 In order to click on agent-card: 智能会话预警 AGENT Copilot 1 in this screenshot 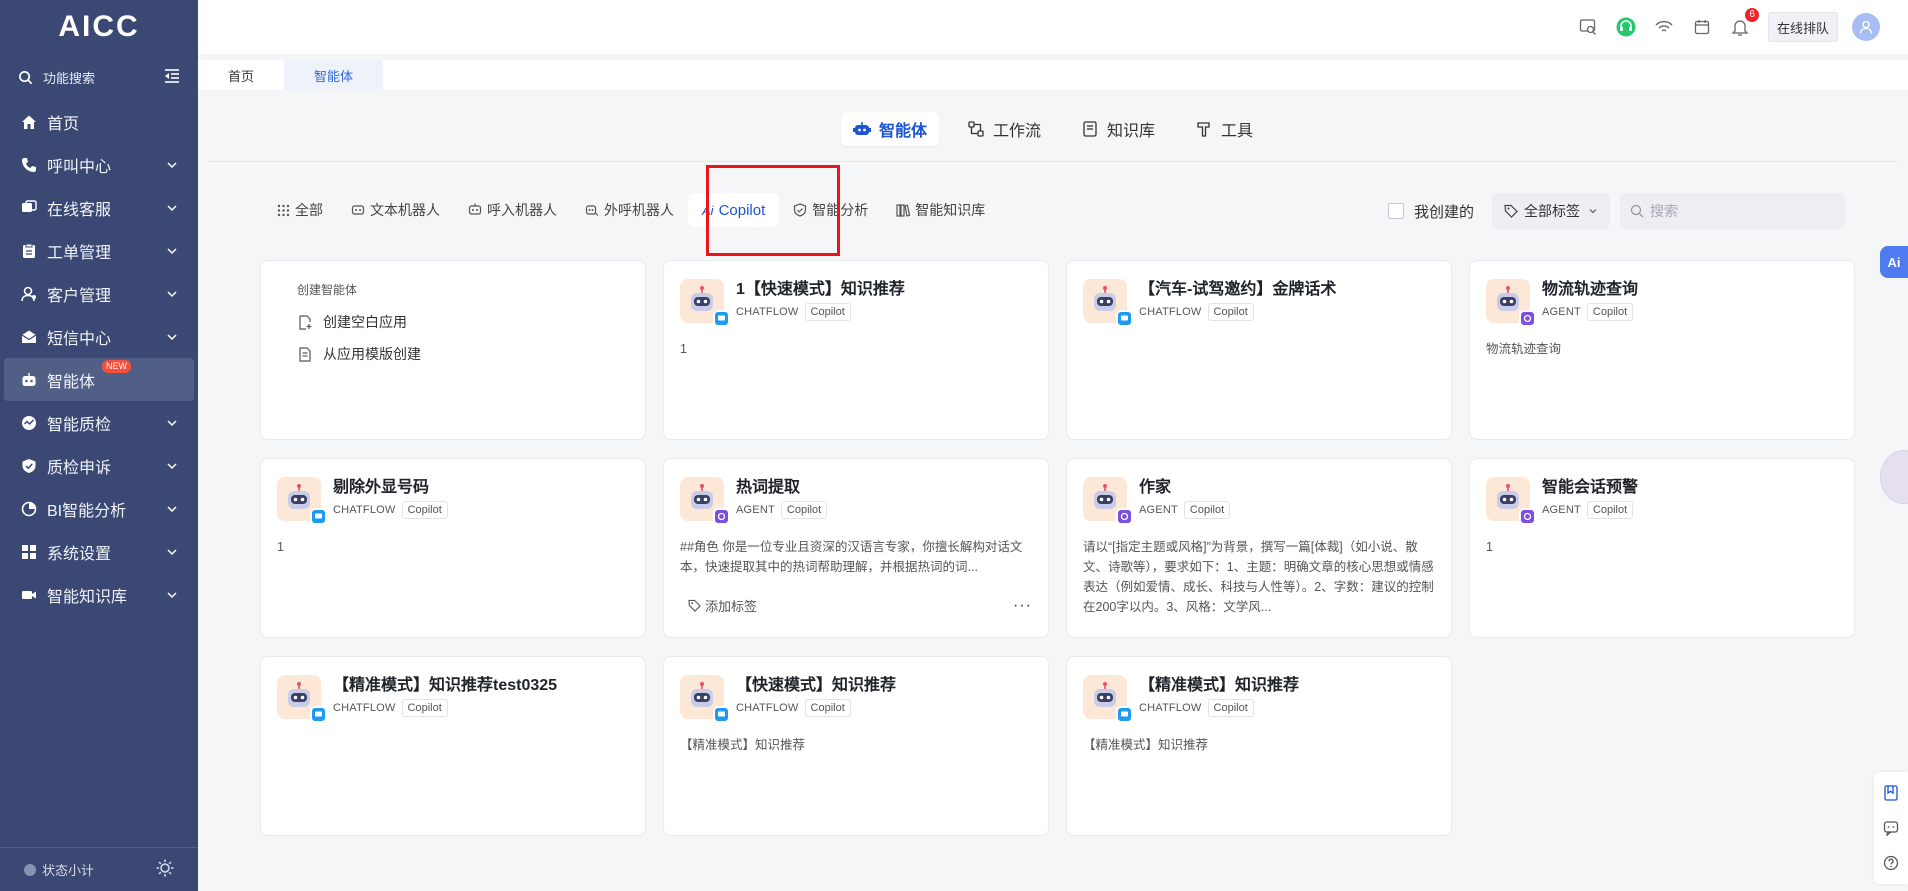, I will do `click(1662, 548)`.